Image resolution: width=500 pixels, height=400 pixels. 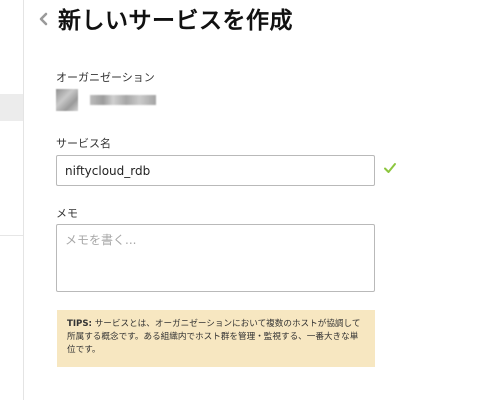 I want to click on tips-prefix: TIPS:, so click(x=79, y=324).